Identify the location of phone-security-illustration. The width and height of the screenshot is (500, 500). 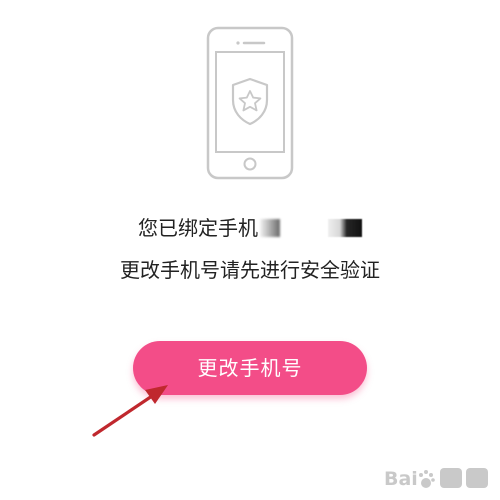
(250, 103).